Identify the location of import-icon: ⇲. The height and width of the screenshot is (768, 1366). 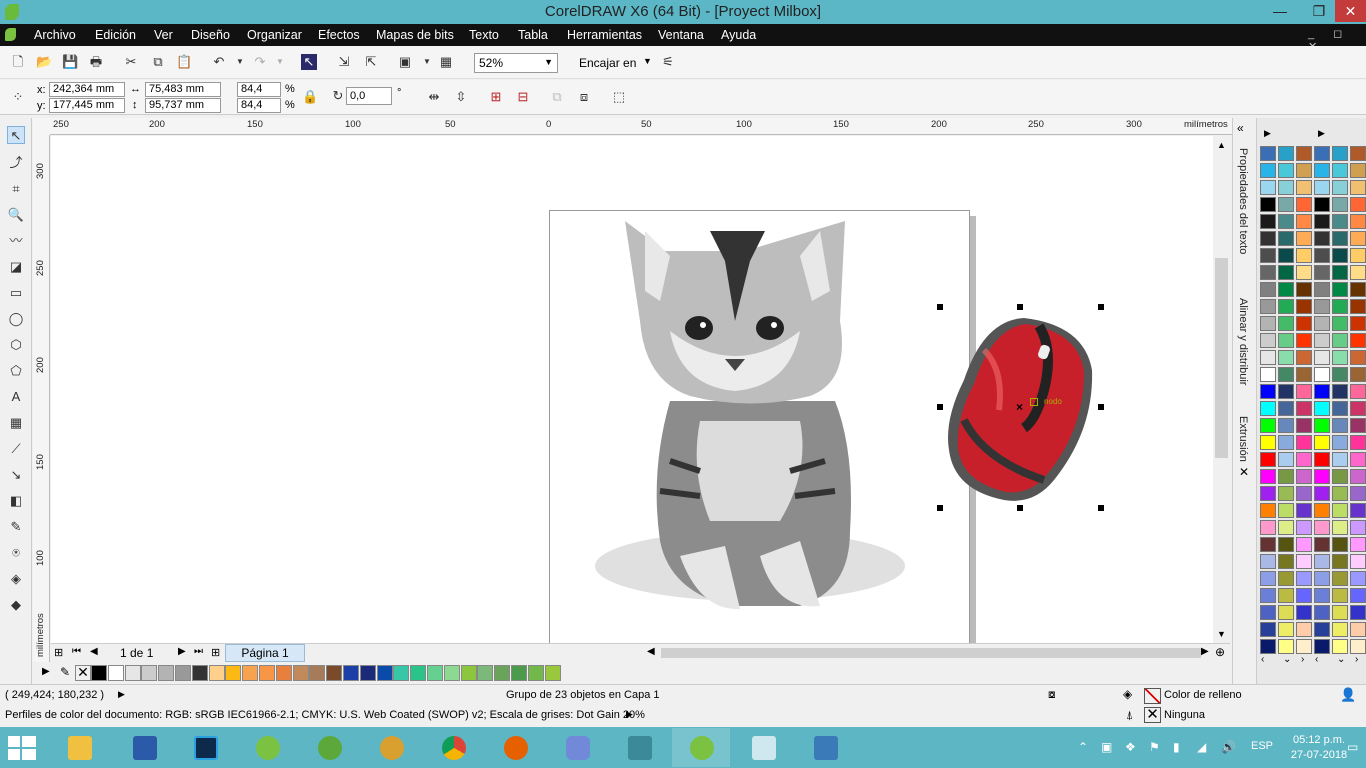
(344, 62).